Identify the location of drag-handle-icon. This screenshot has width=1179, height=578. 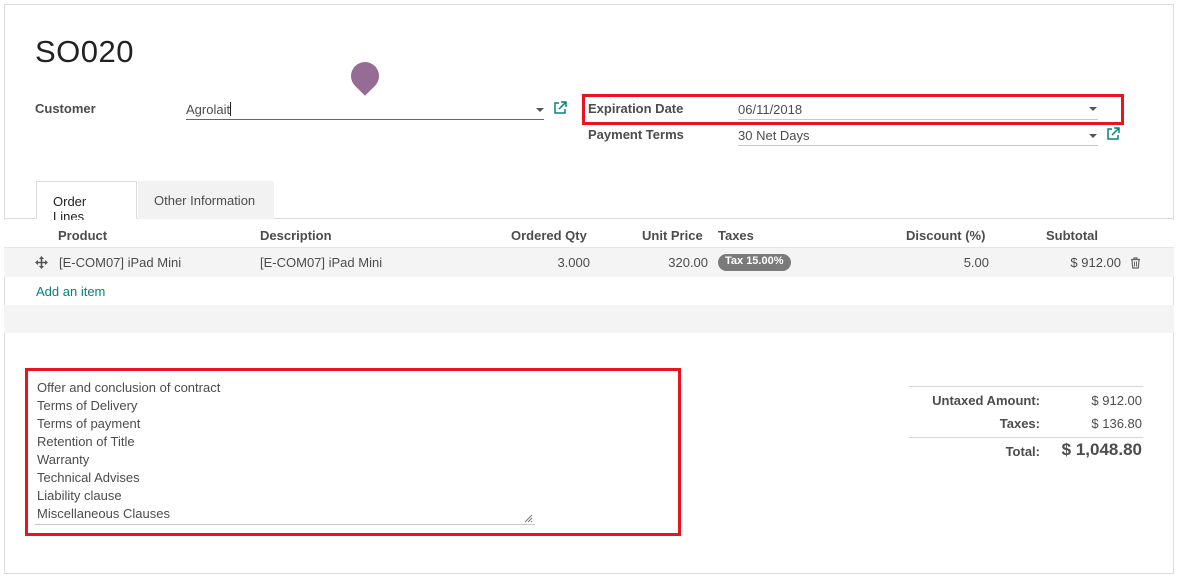
(41, 262).